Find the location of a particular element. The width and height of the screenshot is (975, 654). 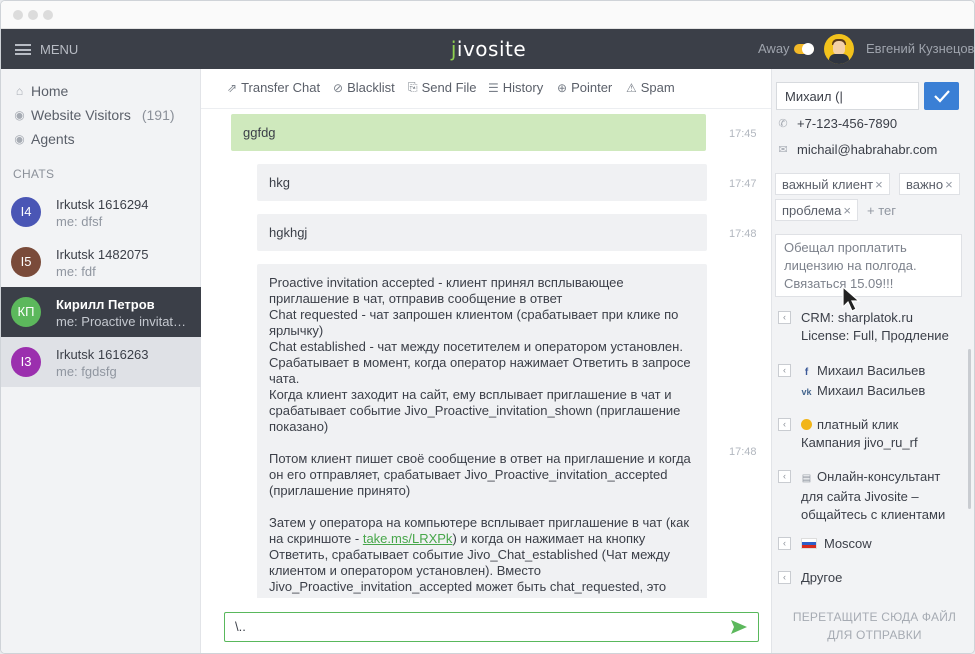

blacklist-icon: ⊘ is located at coordinates (338, 87).